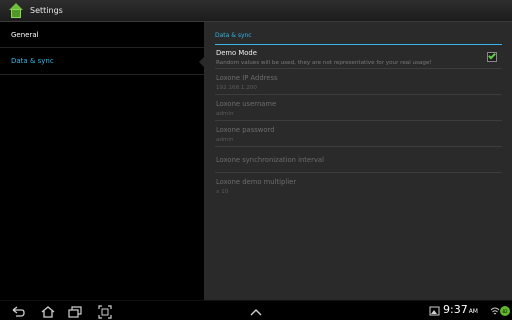  What do you see at coordinates (48, 311) in the screenshot?
I see `home-icon` at bounding box center [48, 311].